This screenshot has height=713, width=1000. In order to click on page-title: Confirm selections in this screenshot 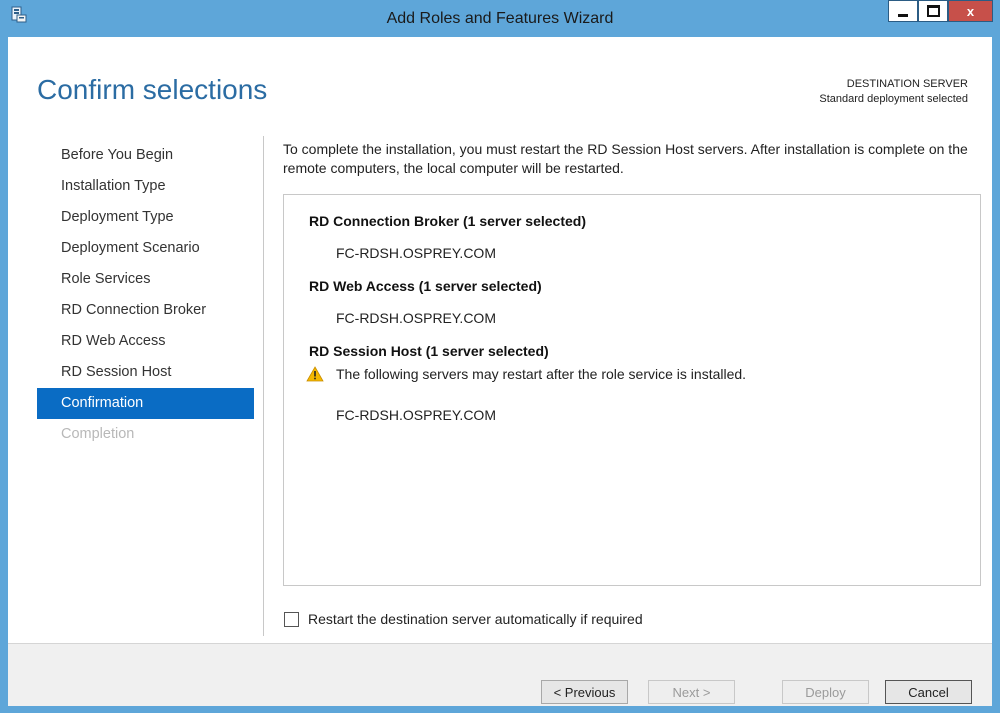, I will do `click(152, 89)`.